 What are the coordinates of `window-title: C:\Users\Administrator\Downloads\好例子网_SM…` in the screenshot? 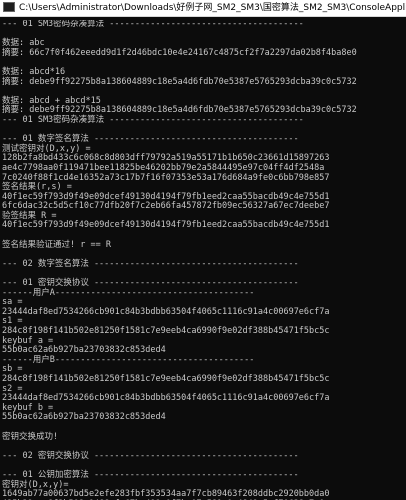 It's located at (212, 8).